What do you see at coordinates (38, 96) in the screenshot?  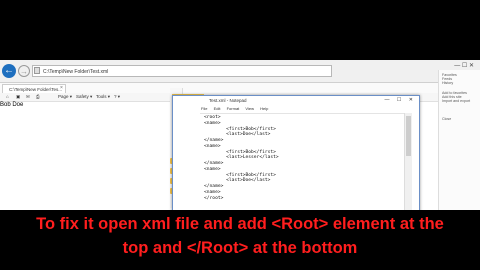 I see `print-icon: ⎙` at bounding box center [38, 96].